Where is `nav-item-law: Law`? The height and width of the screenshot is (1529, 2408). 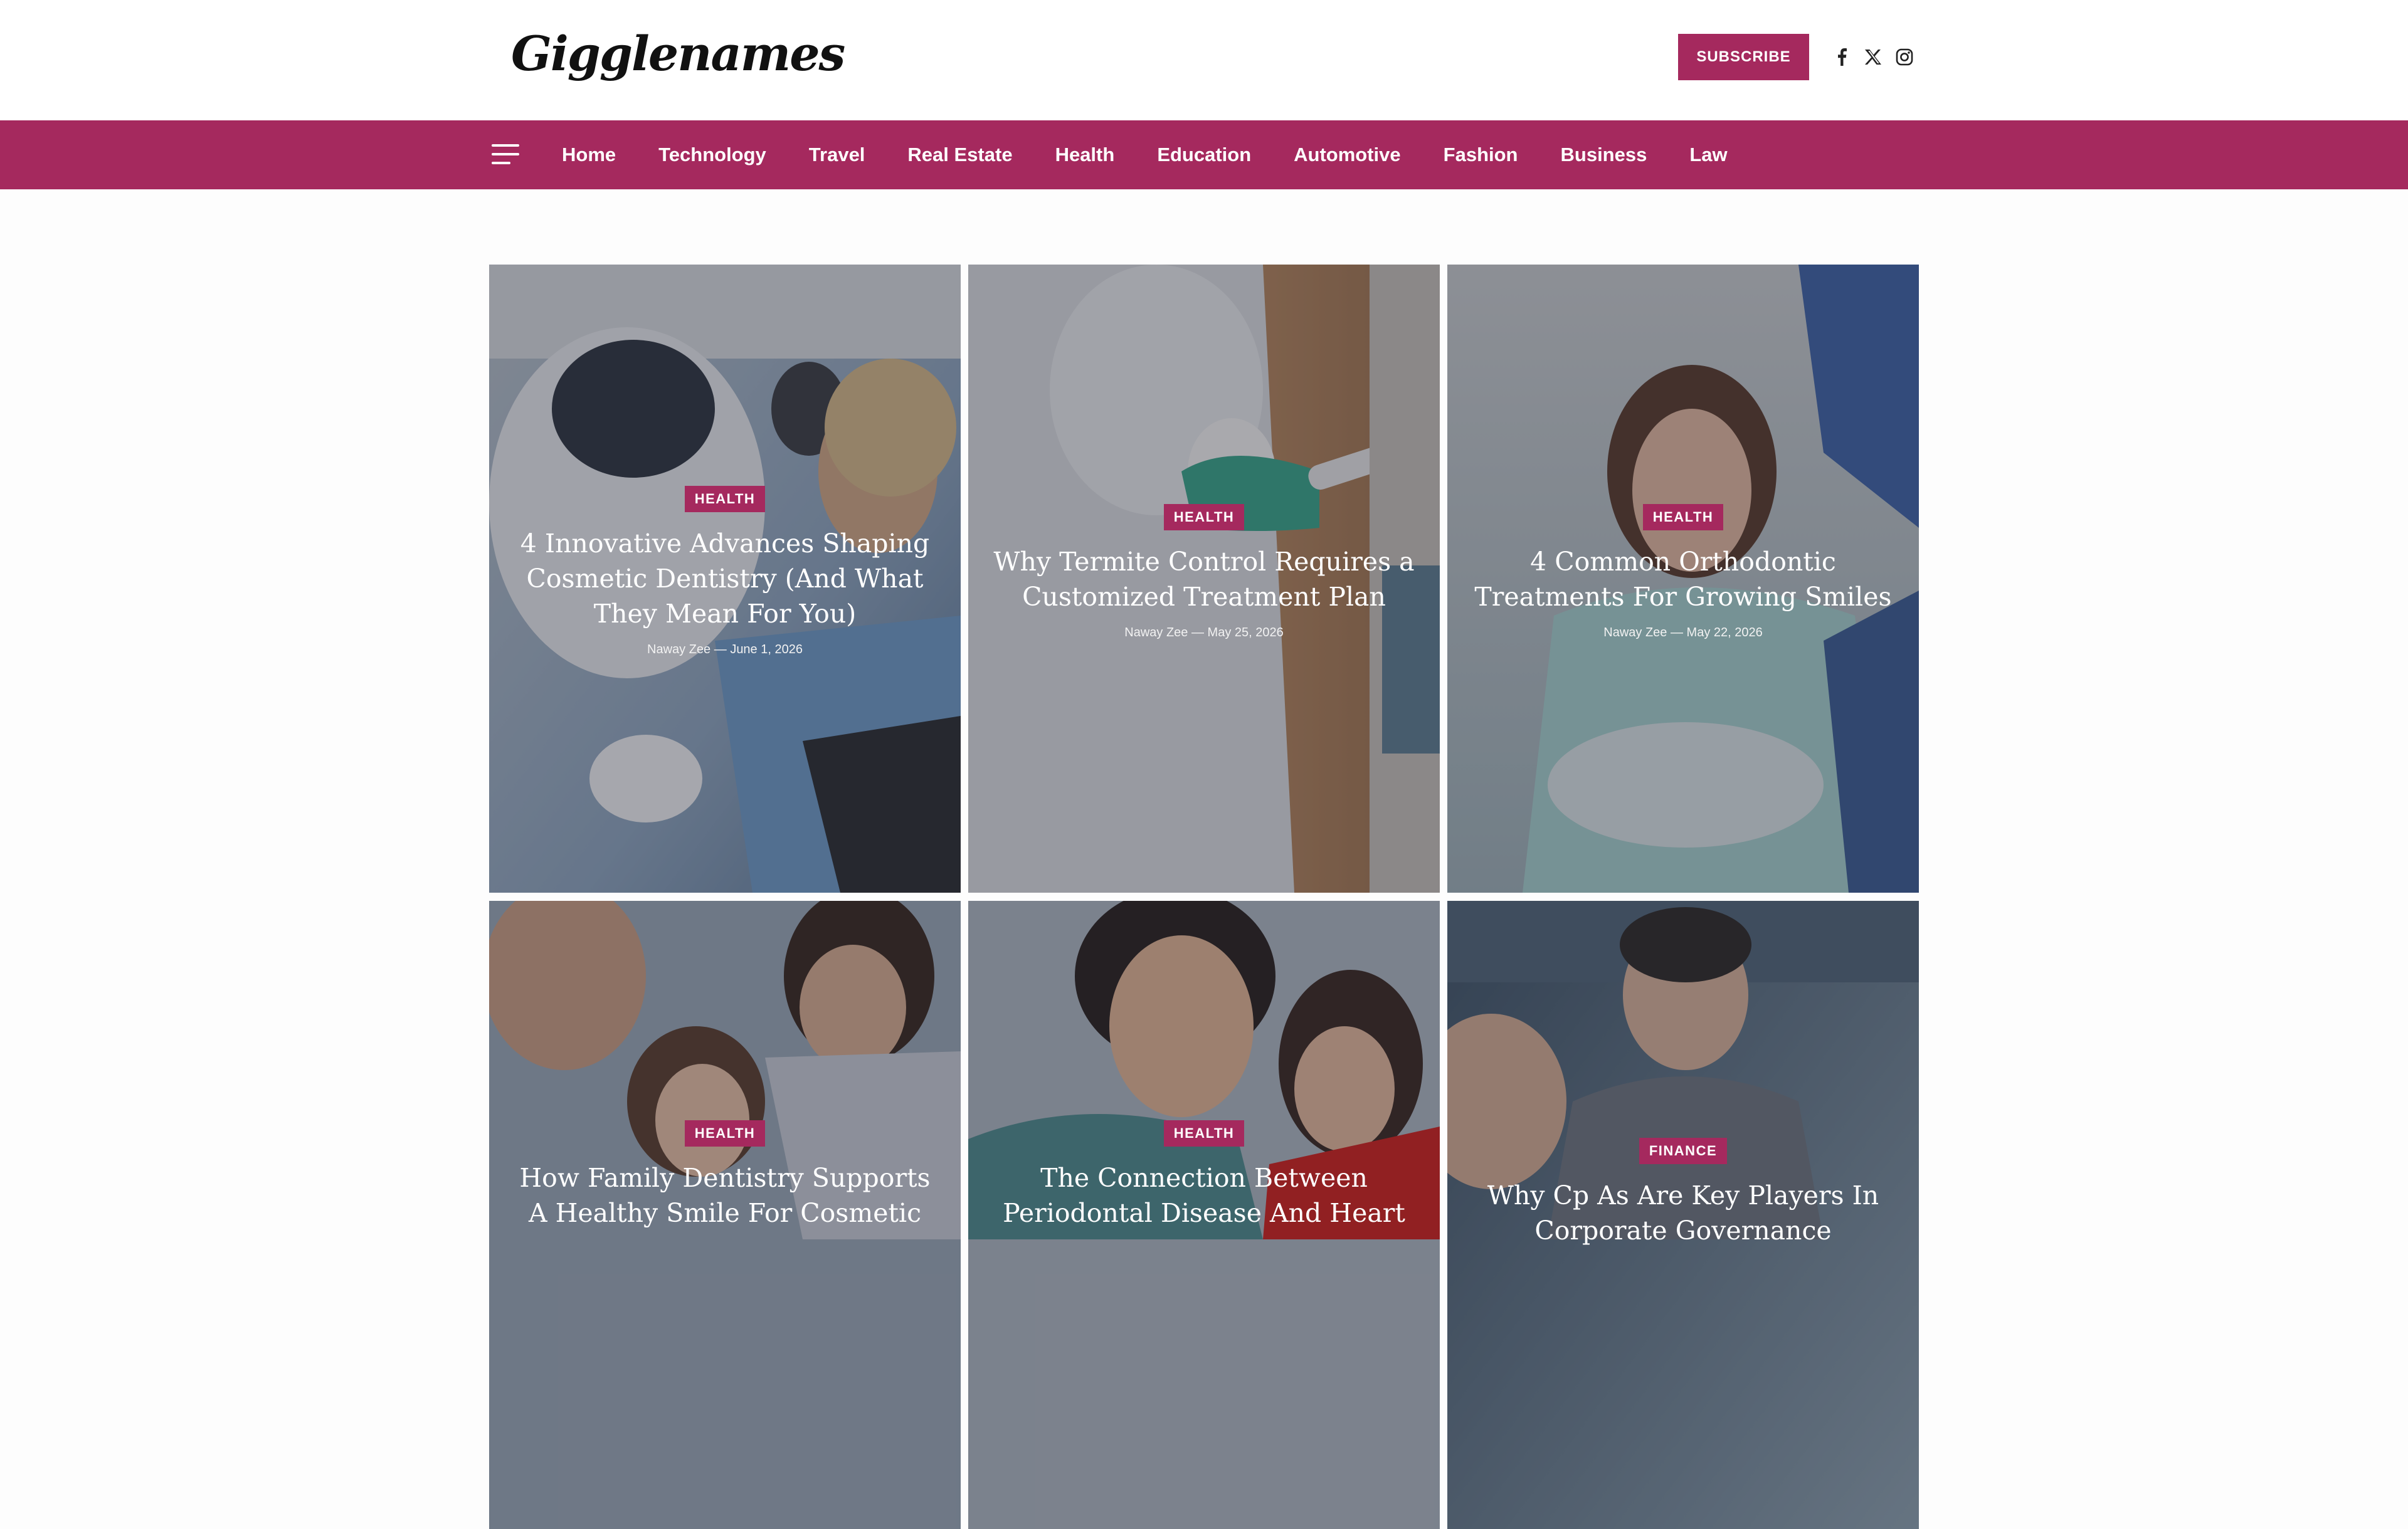 nav-item-law: Law is located at coordinates (1708, 155).